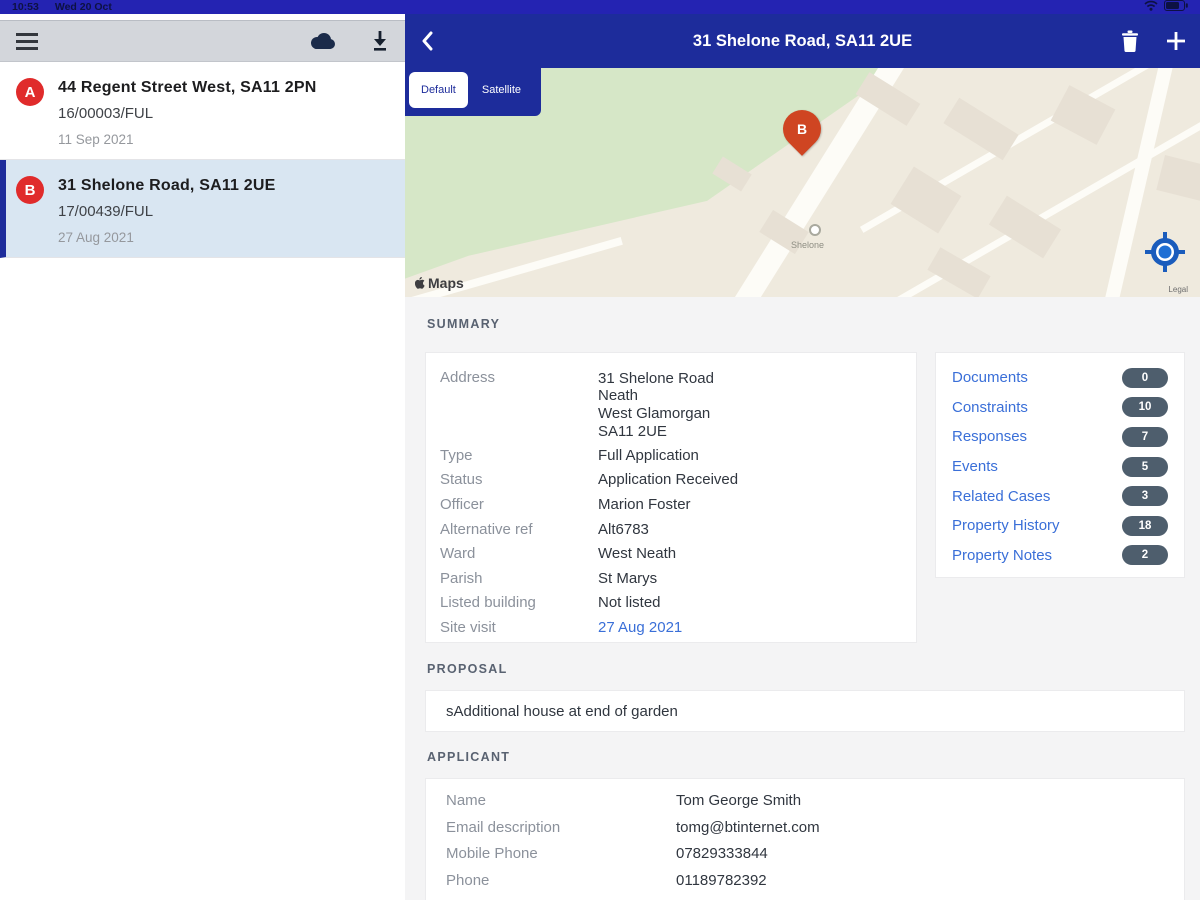 The width and height of the screenshot is (1200, 900). I want to click on field-value: West Neath, so click(637, 554).